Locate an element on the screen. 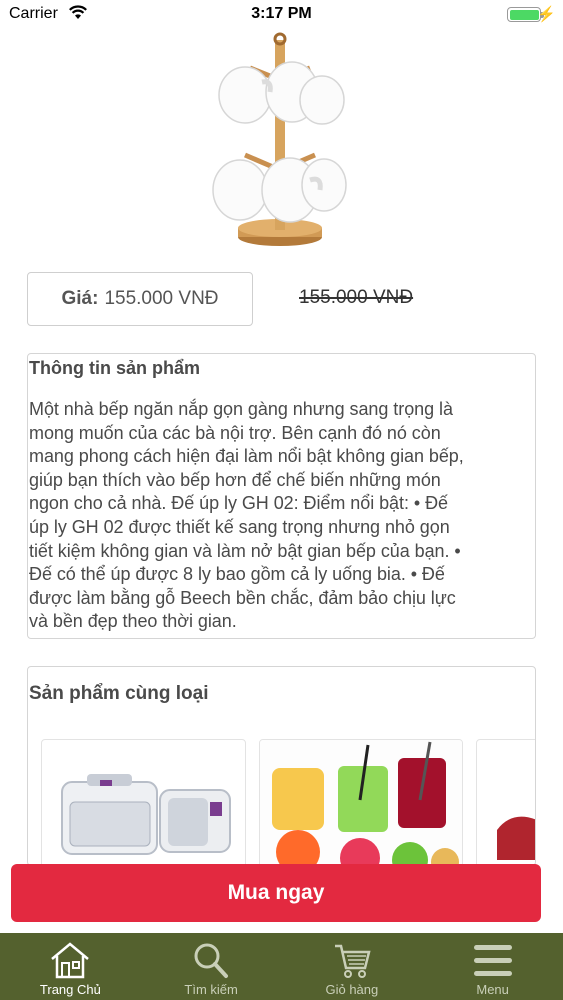 Image resolution: width=563 pixels, height=1000 pixels. status-time: 3:17 PM is located at coordinates (281, 13).